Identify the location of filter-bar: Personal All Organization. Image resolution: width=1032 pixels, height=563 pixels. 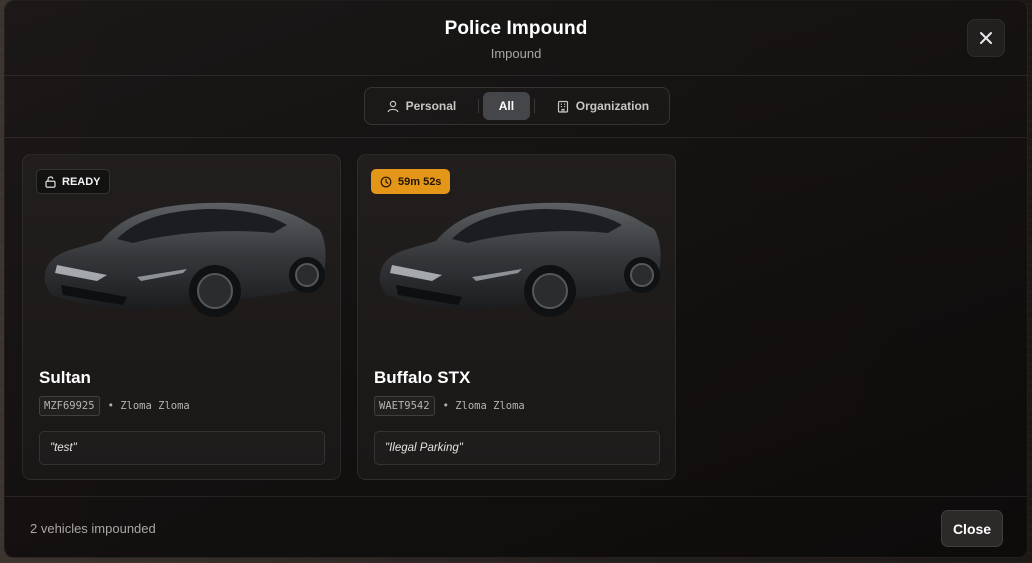
(516, 107).